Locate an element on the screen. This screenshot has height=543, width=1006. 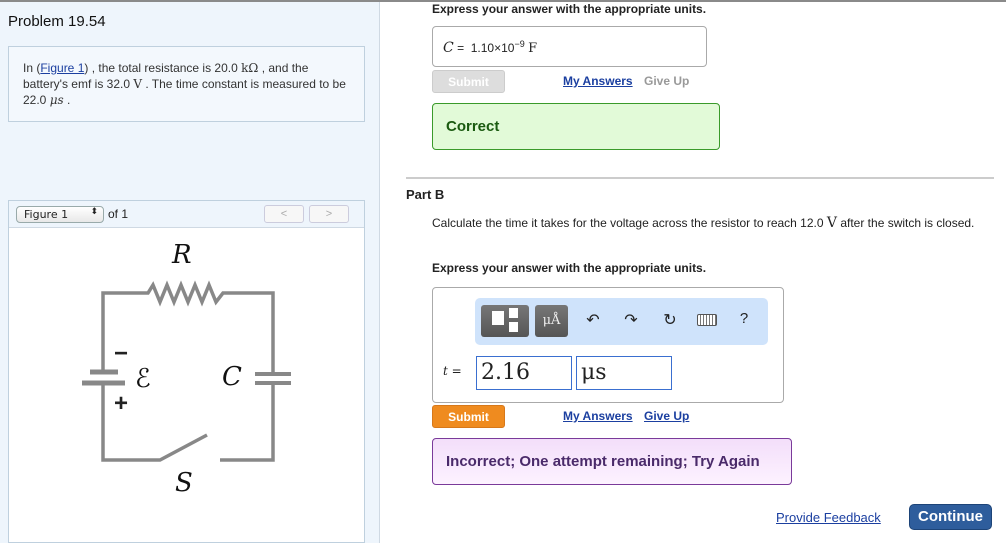
label-plus: + is located at coordinates (121, 403).